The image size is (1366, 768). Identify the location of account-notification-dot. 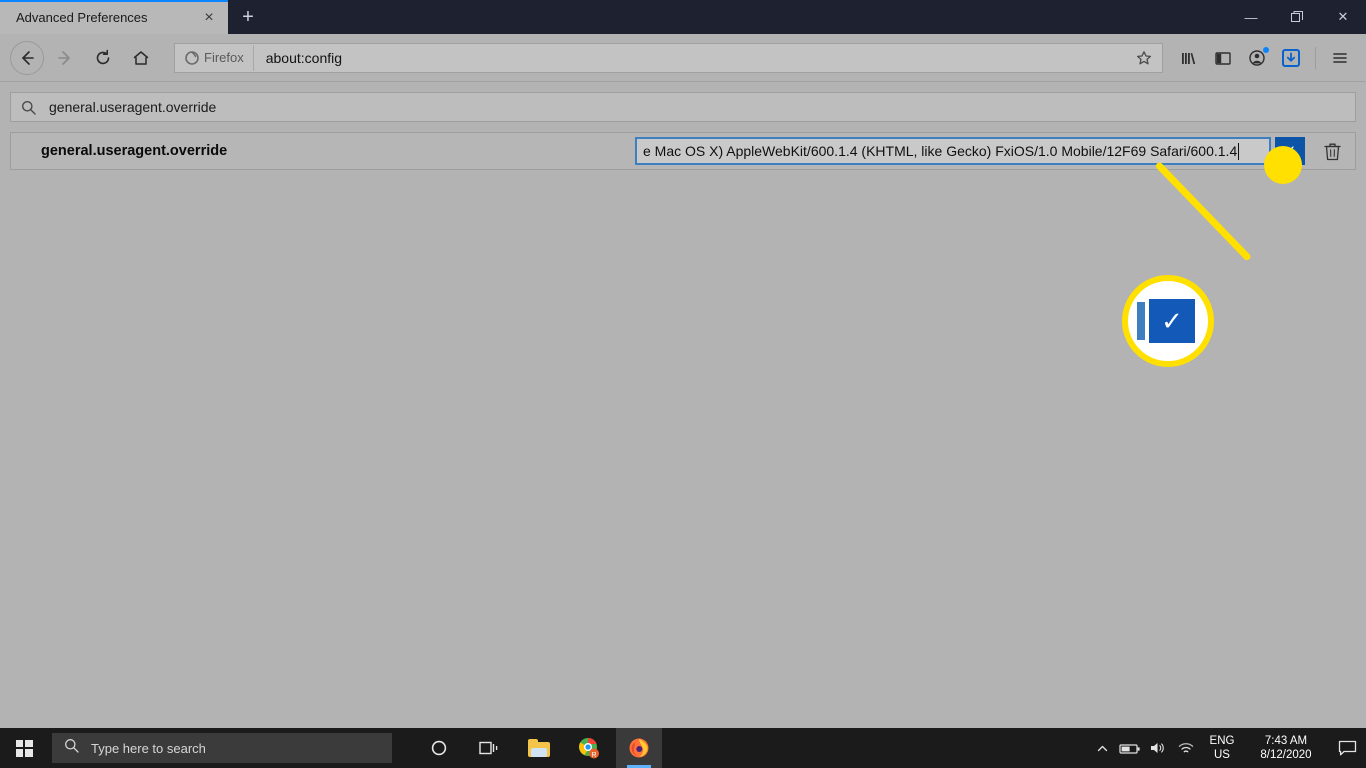
(1266, 49).